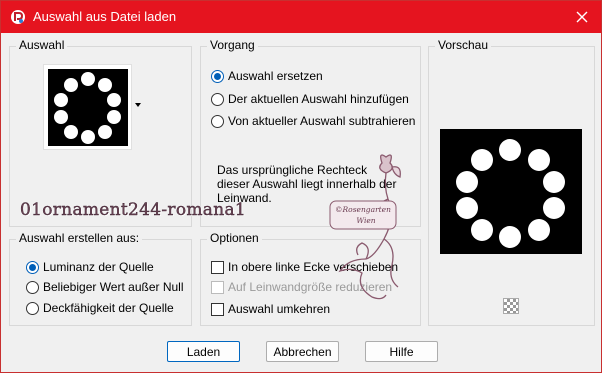 The width and height of the screenshot is (602, 373). I want to click on vorgang-group-label: Vorgang, so click(232, 45).